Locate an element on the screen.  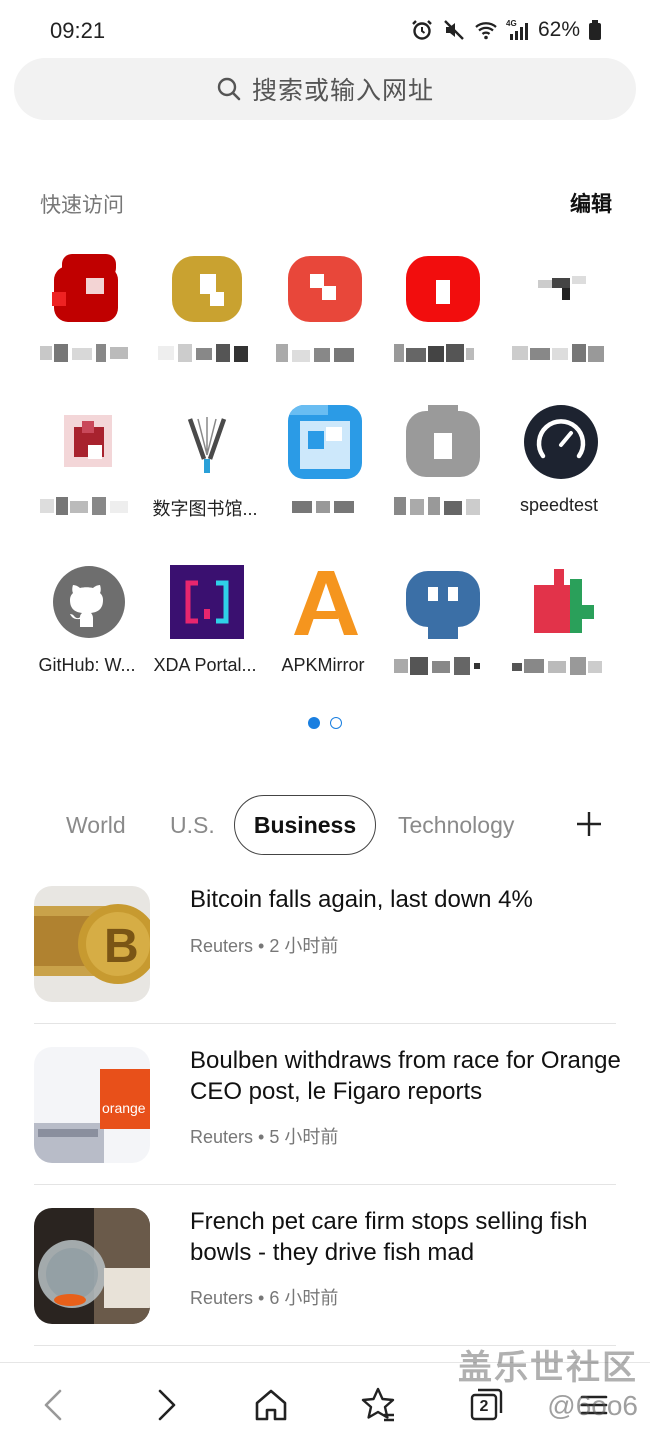
tab-count: 2 is located at coordinates (484, 1406).